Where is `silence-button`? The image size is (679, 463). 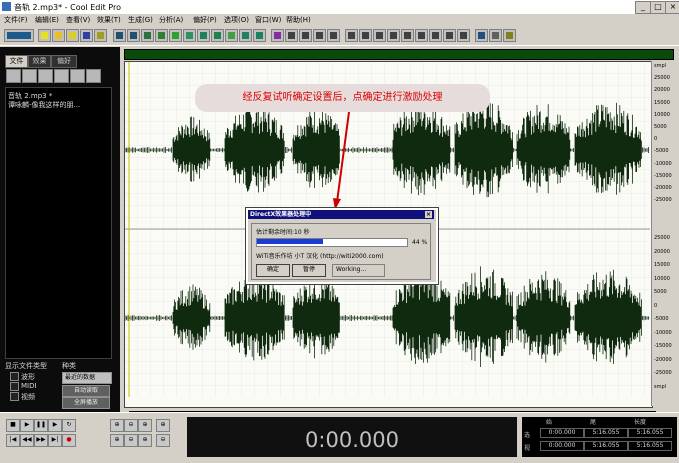 silence-button is located at coordinates (259, 35).